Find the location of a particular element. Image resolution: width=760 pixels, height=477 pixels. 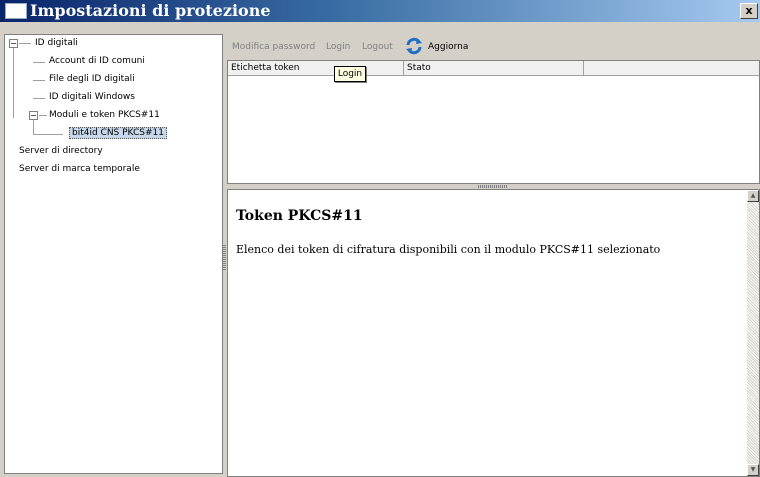

tree-item-moduli-token-pkcs11: Moduli e token PKCS#11 is located at coordinates (104, 115).